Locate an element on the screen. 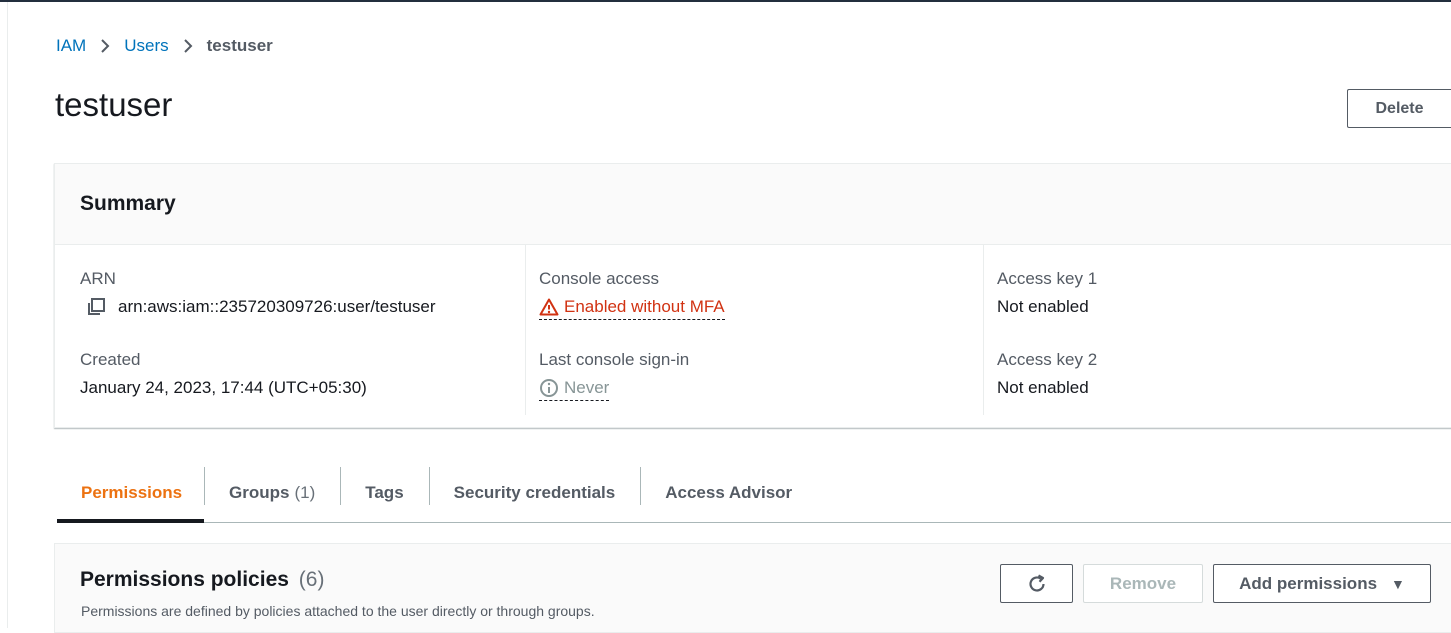 The height and width of the screenshot is (633, 1451). console-access-status-link: Enabled without MFA is located at coordinates (632, 308).